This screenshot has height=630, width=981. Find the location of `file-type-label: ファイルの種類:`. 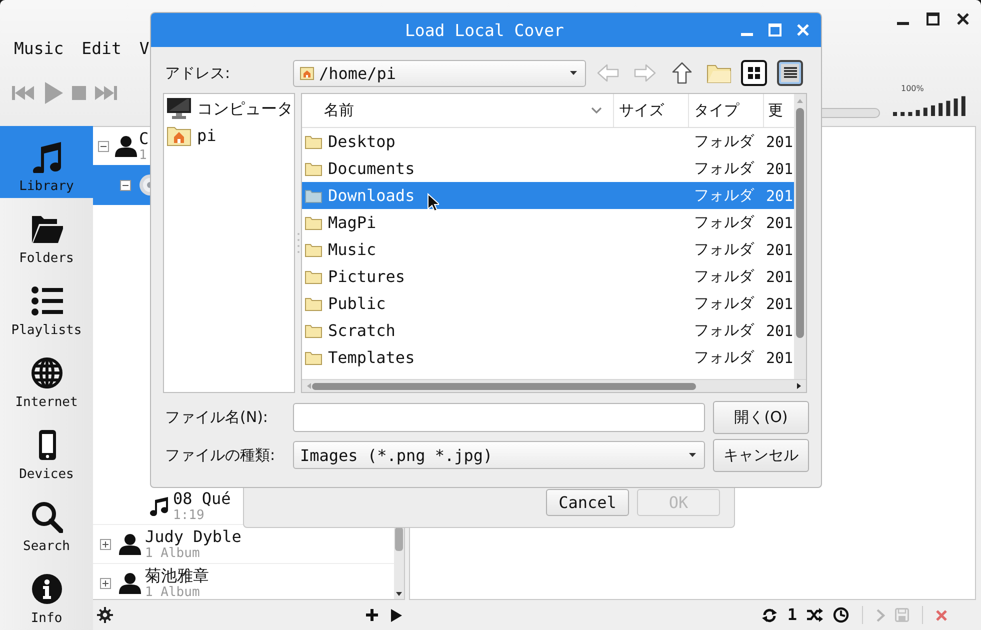

file-type-label: ファイルの種類: is located at coordinates (220, 455).